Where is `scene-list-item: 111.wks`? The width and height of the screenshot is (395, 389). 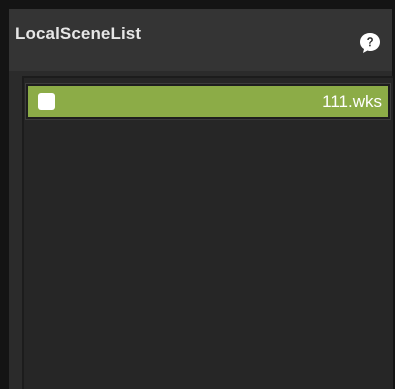
scene-list-item: 111.wks is located at coordinates (208, 101).